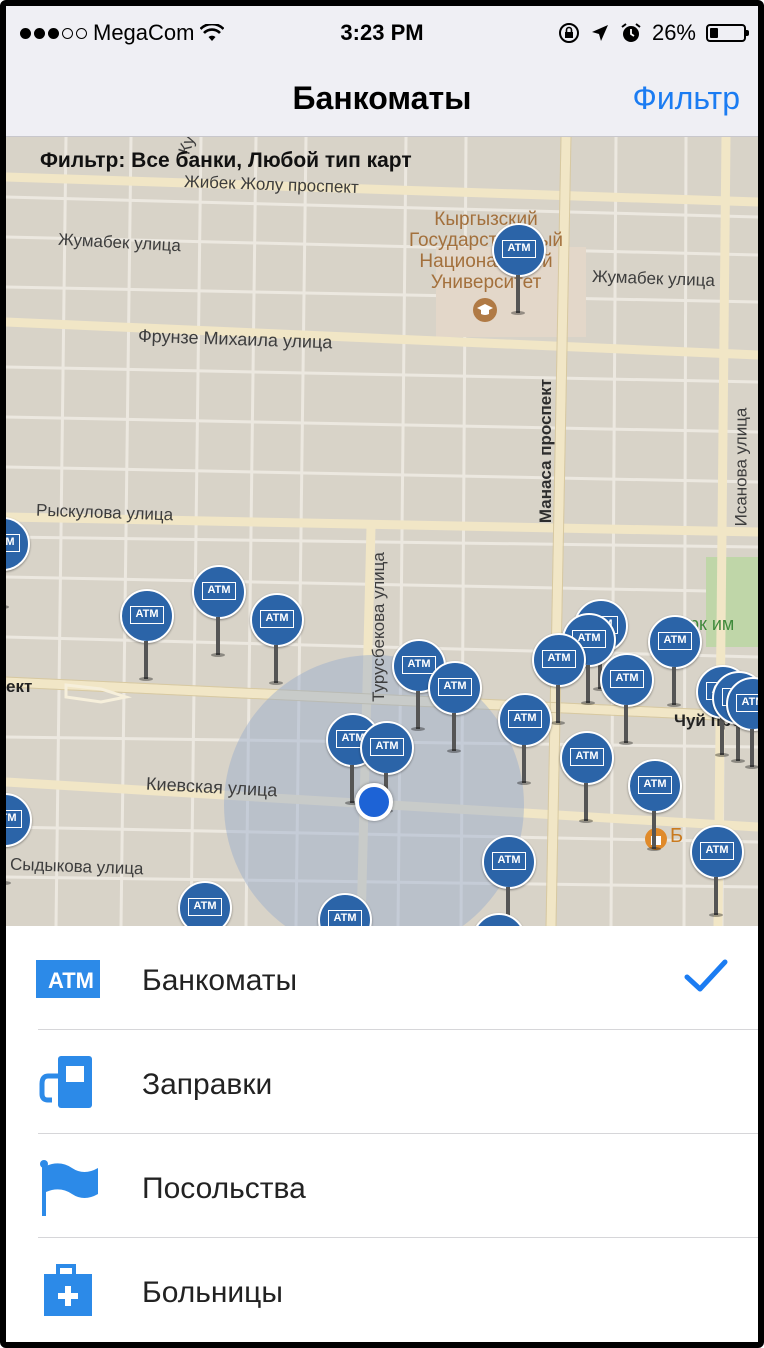 The image size is (764, 1348). I want to click on active-filter-text: Фильтр: Все банки, Любой тип карт, so click(226, 160).